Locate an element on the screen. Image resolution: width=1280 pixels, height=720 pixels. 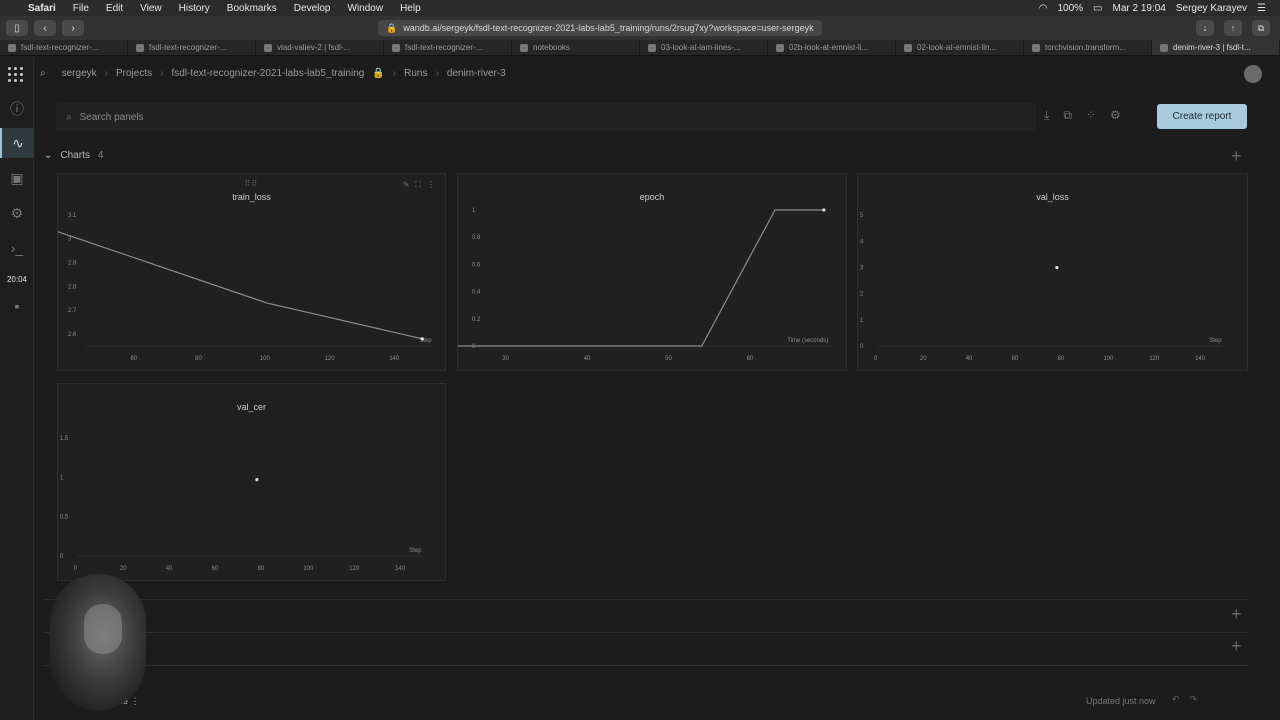
back-icon: ‹ is located at coordinates (45, 28).